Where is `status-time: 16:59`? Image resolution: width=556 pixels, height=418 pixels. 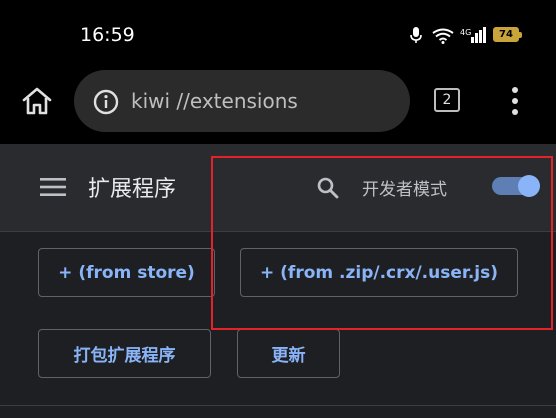
status-time: 16:59 is located at coordinates (107, 35).